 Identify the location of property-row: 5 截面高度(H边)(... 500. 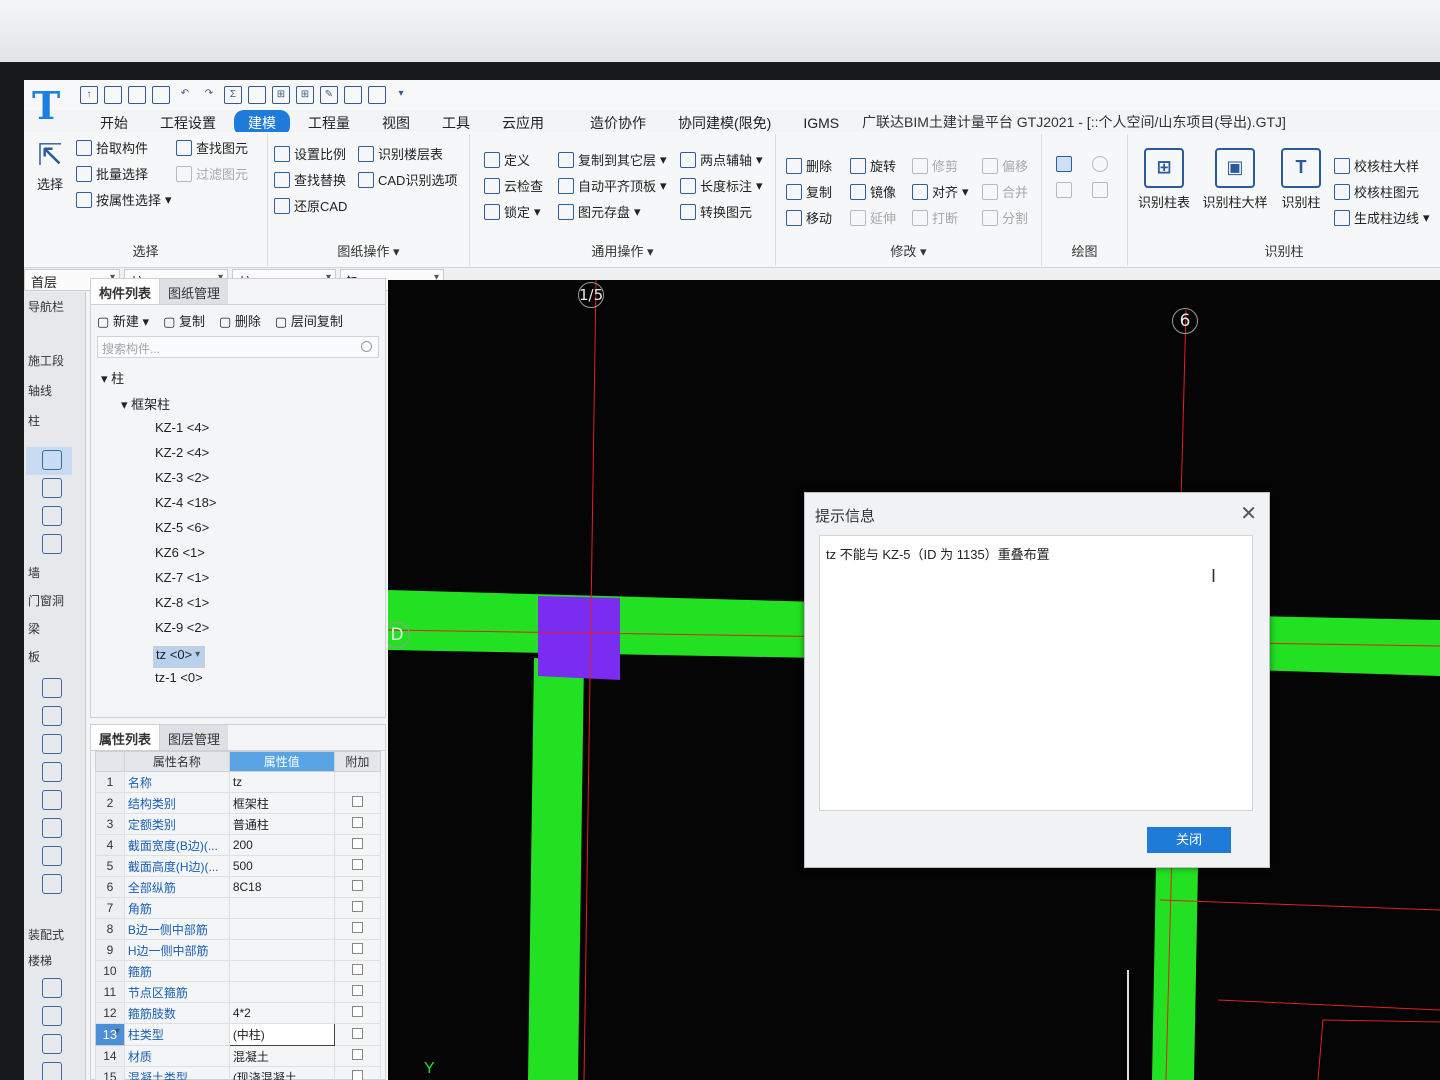
(238, 866).